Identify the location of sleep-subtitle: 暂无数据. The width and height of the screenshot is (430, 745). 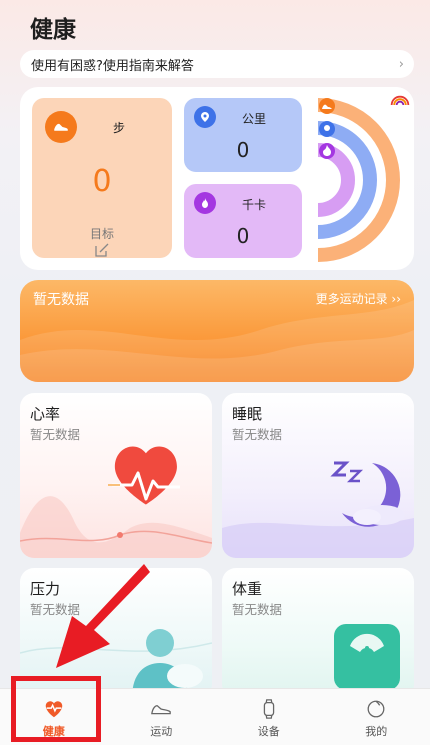
(257, 434).